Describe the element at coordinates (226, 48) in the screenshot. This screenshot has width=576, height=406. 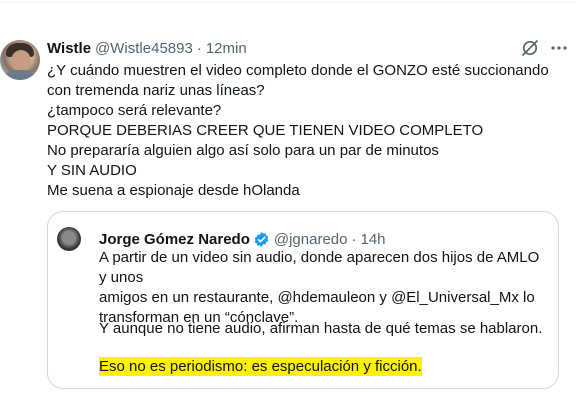
I see `tweet-timestamp: 12min` at that location.